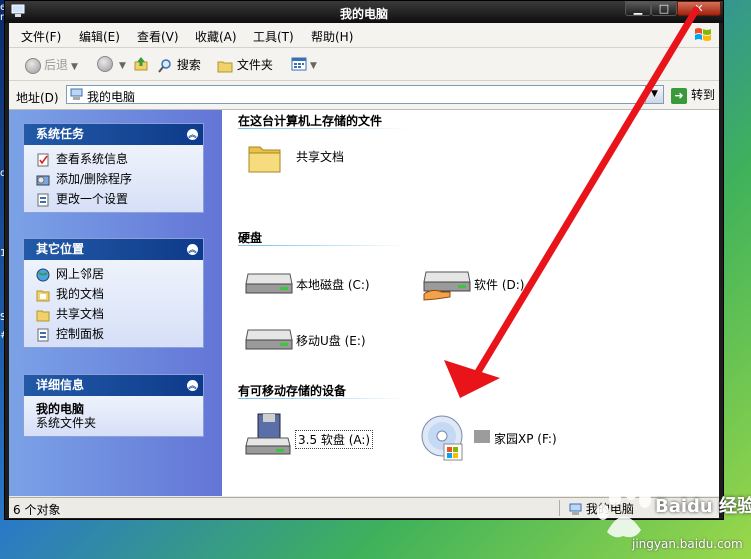 This screenshot has width=751, height=559. I want to click on system-info-icon, so click(43, 159).